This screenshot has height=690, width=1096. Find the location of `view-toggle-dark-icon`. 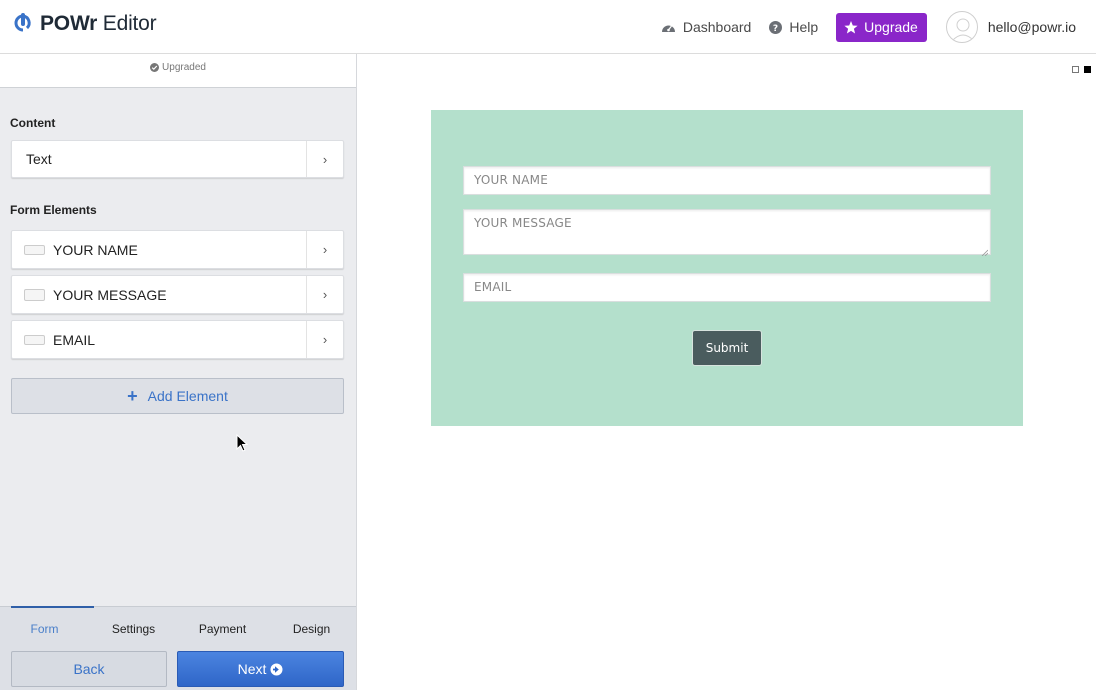

view-toggle-dark-icon is located at coordinates (1087, 69).